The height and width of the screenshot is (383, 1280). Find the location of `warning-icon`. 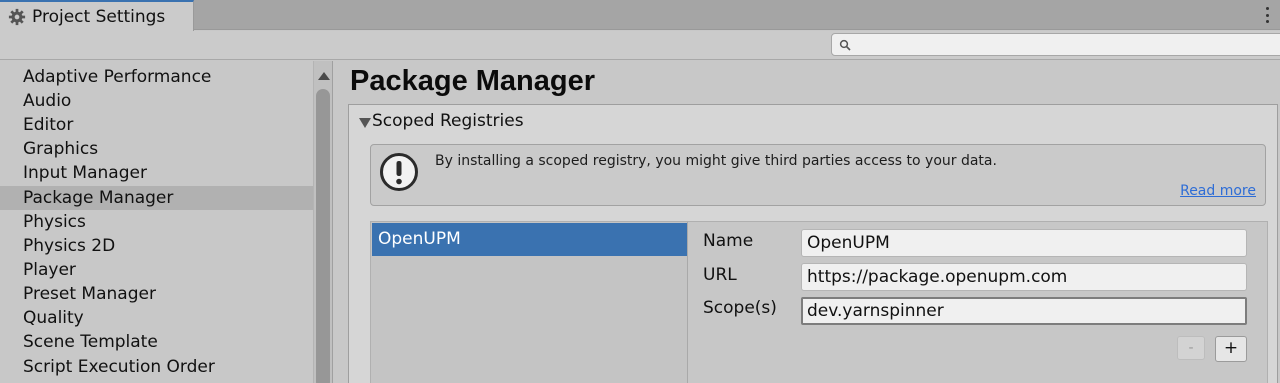

warning-icon is located at coordinates (399, 172).